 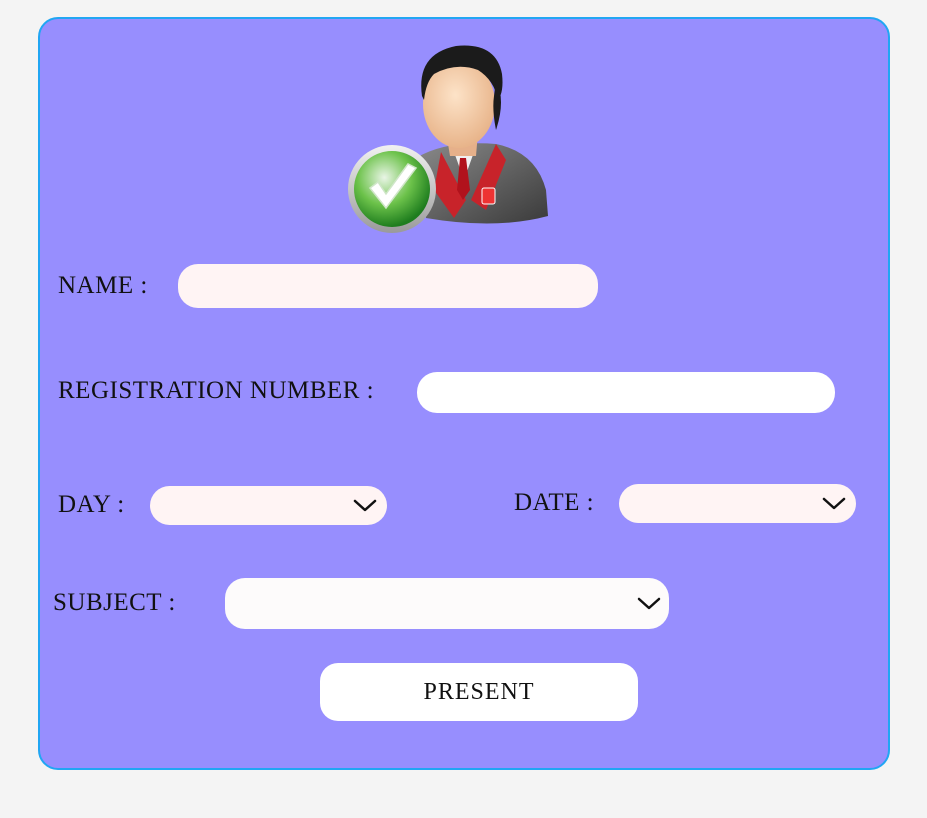 I want to click on present-button: PRESENT, so click(x=479, y=692).